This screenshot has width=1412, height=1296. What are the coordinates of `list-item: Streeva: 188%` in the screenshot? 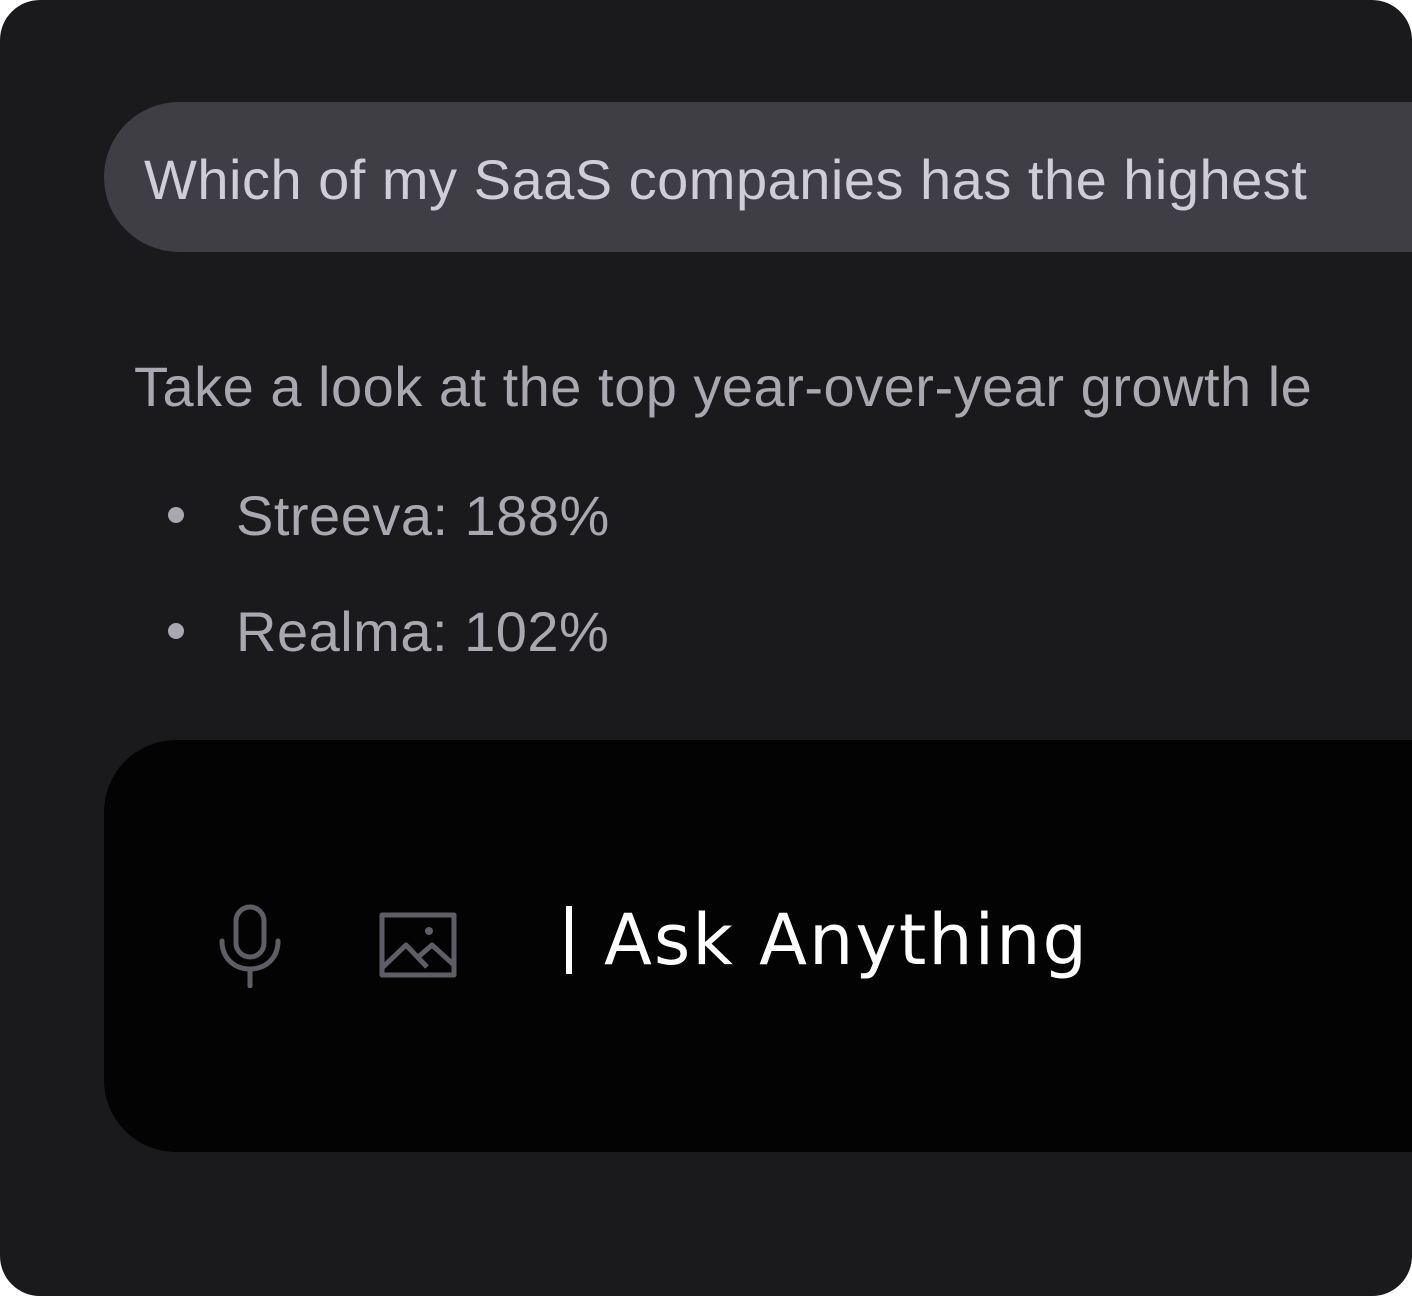 It's located at (385, 515).